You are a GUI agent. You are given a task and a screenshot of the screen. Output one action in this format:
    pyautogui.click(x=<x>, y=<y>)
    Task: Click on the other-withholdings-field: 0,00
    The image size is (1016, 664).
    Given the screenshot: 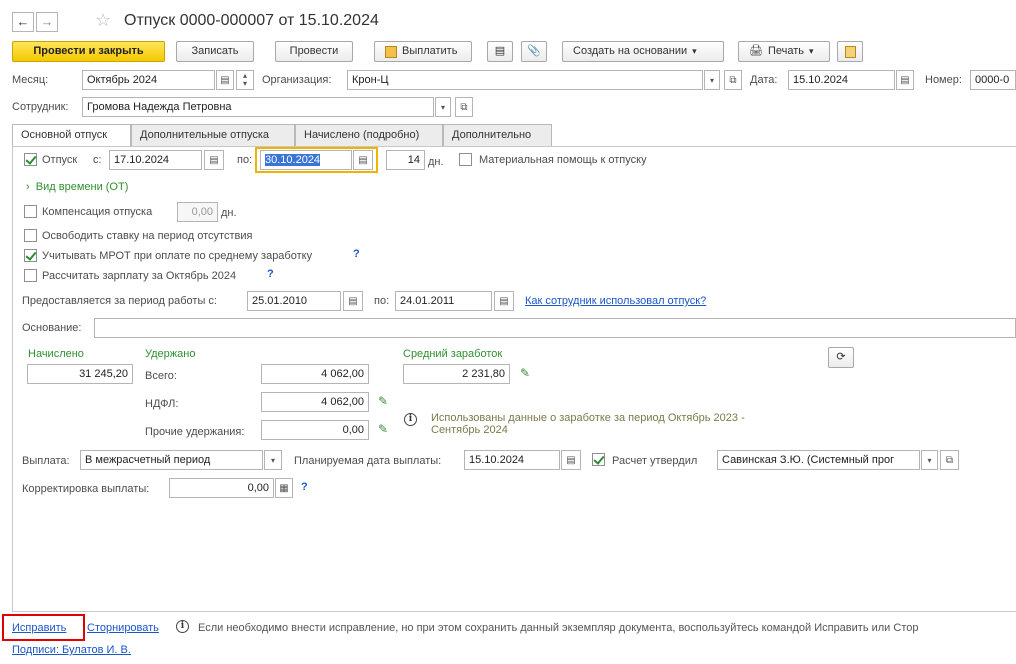 What is the action you would take?
    pyautogui.click(x=315, y=430)
    